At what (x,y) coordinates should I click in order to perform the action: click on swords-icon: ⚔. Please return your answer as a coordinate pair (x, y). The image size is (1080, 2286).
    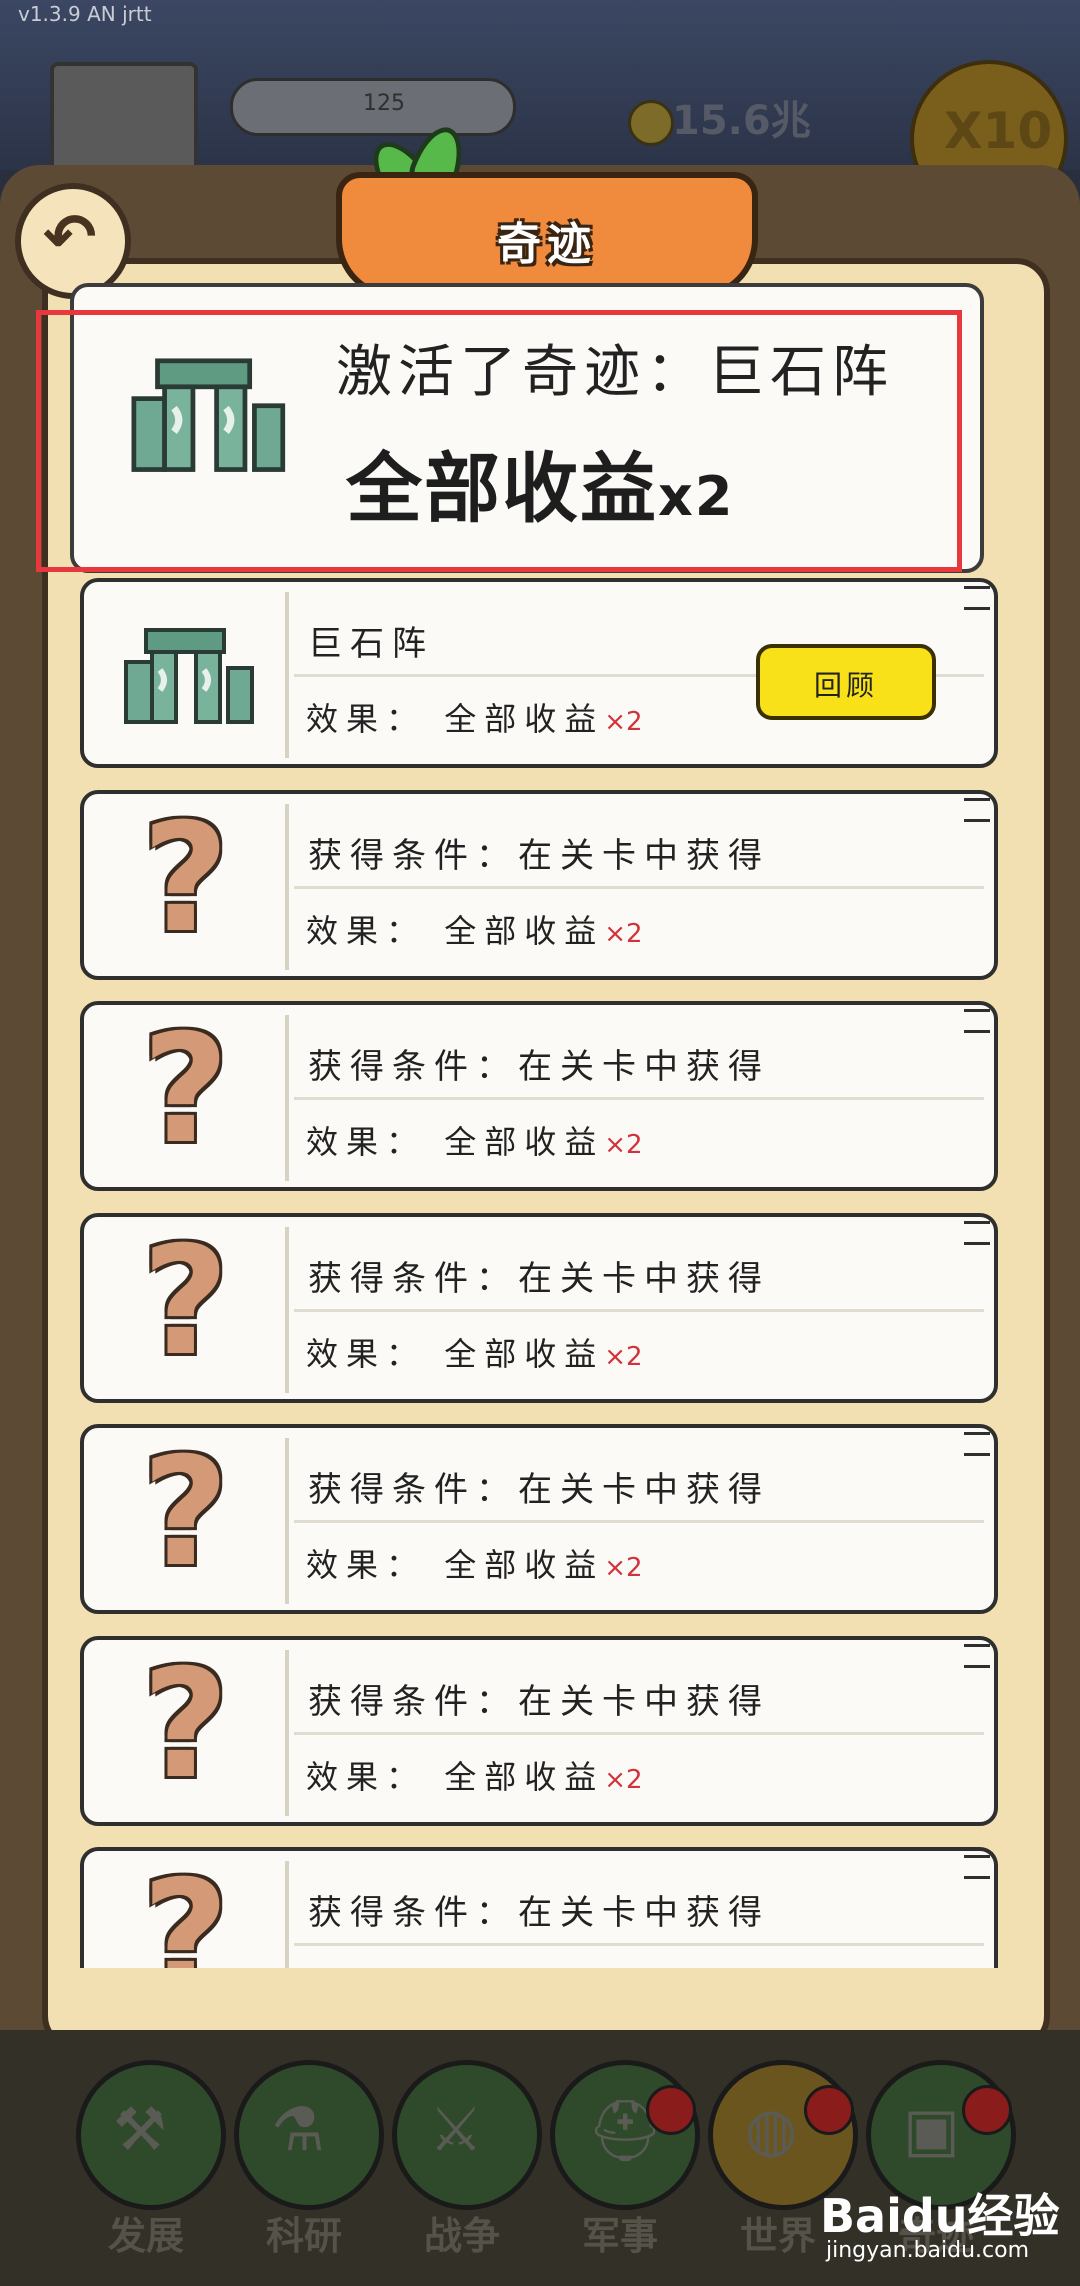
    Looking at the image, I should click on (456, 2130).